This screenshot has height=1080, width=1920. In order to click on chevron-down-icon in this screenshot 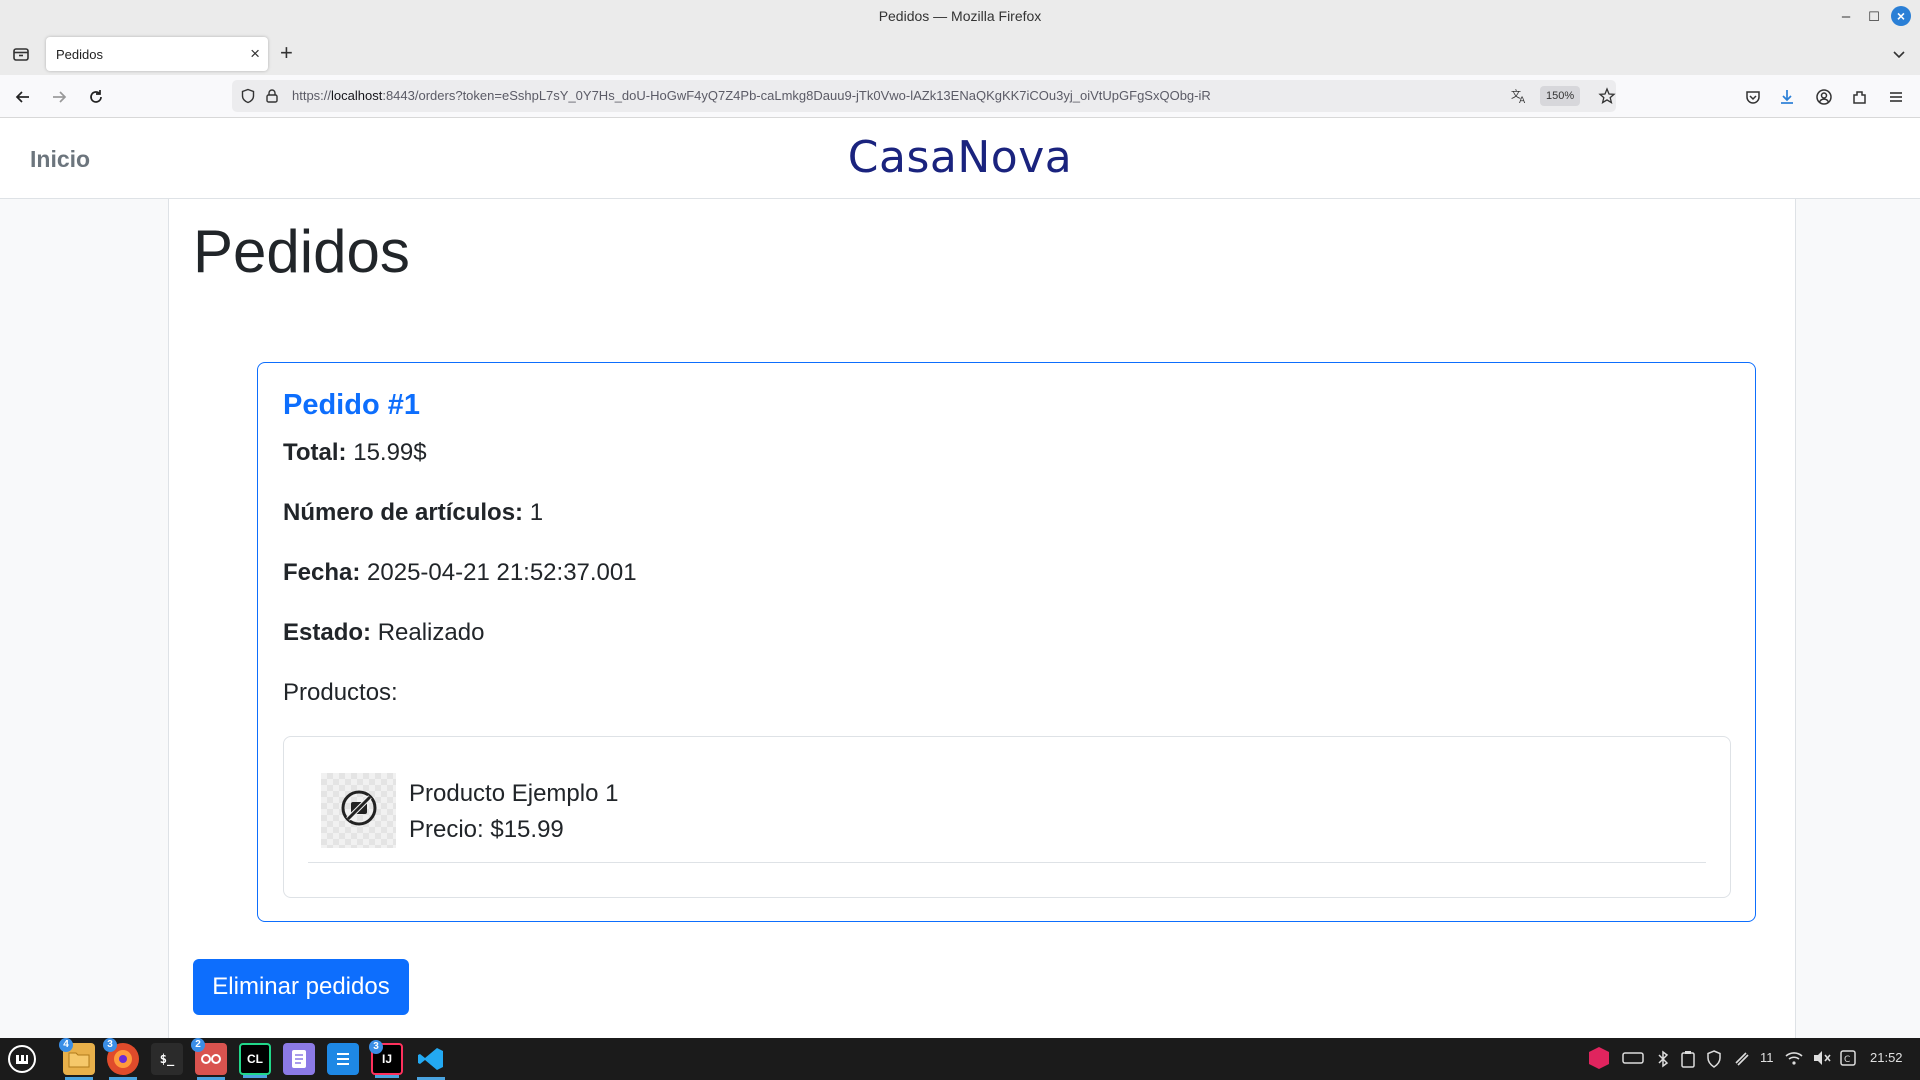, I will do `click(1899, 54)`.